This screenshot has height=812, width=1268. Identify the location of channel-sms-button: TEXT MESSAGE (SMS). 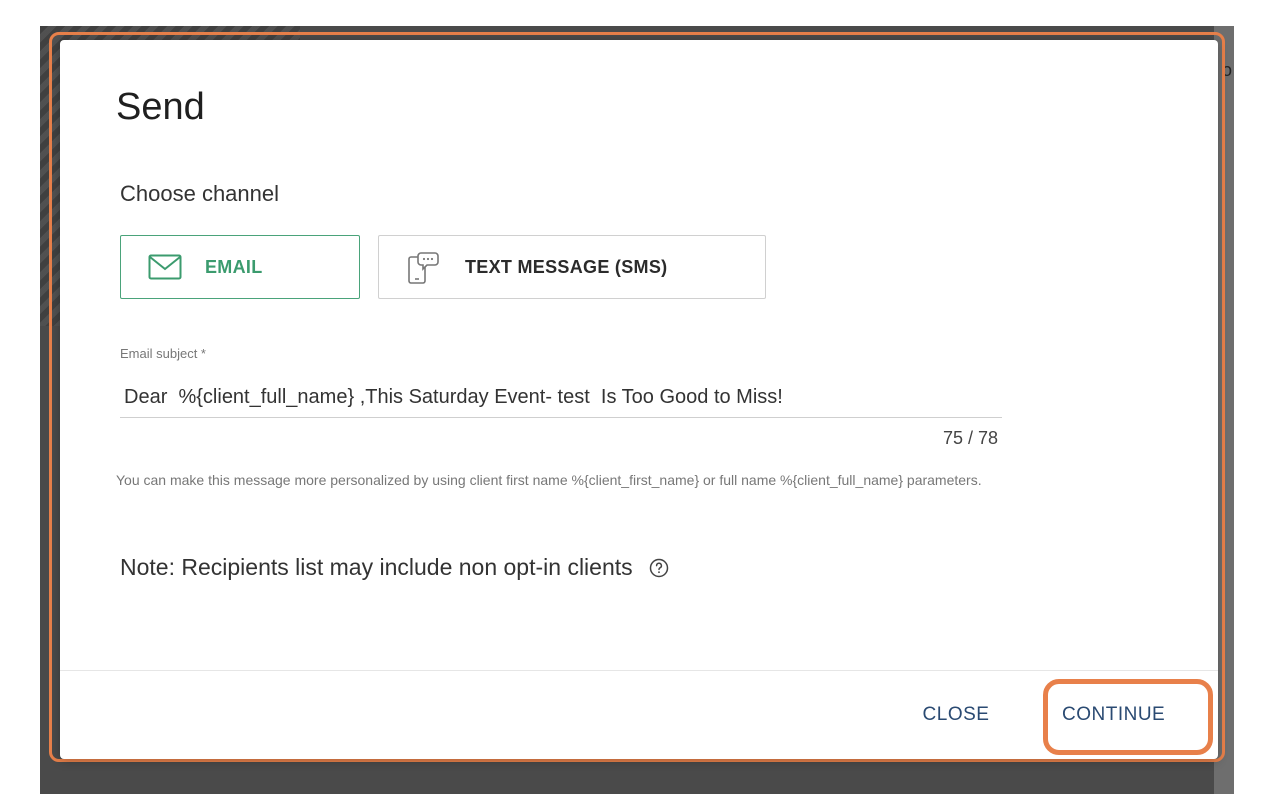
(572, 267).